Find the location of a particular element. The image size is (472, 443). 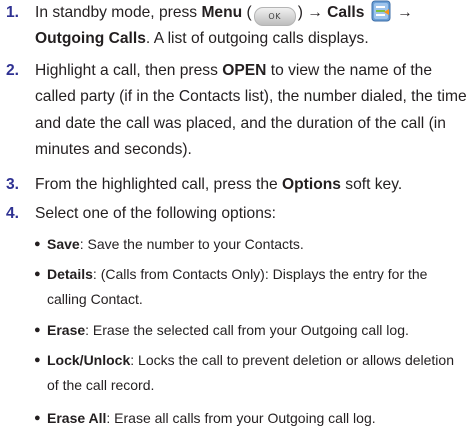

step-text-part: In standby mode, press is located at coordinates (118, 12).